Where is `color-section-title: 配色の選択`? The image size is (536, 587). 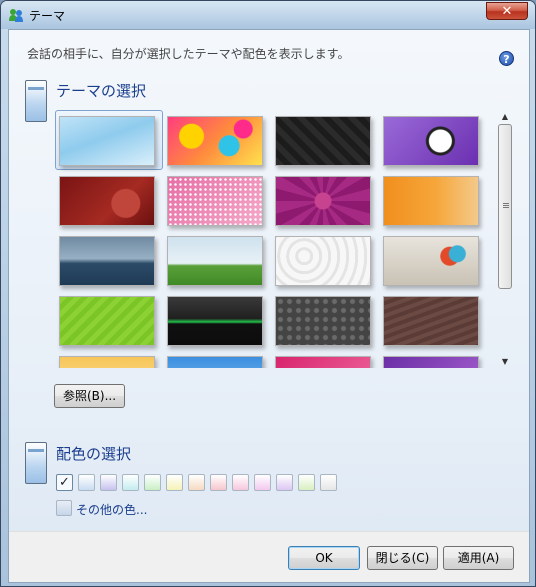
color-section-title: 配色の選択 is located at coordinates (94, 454).